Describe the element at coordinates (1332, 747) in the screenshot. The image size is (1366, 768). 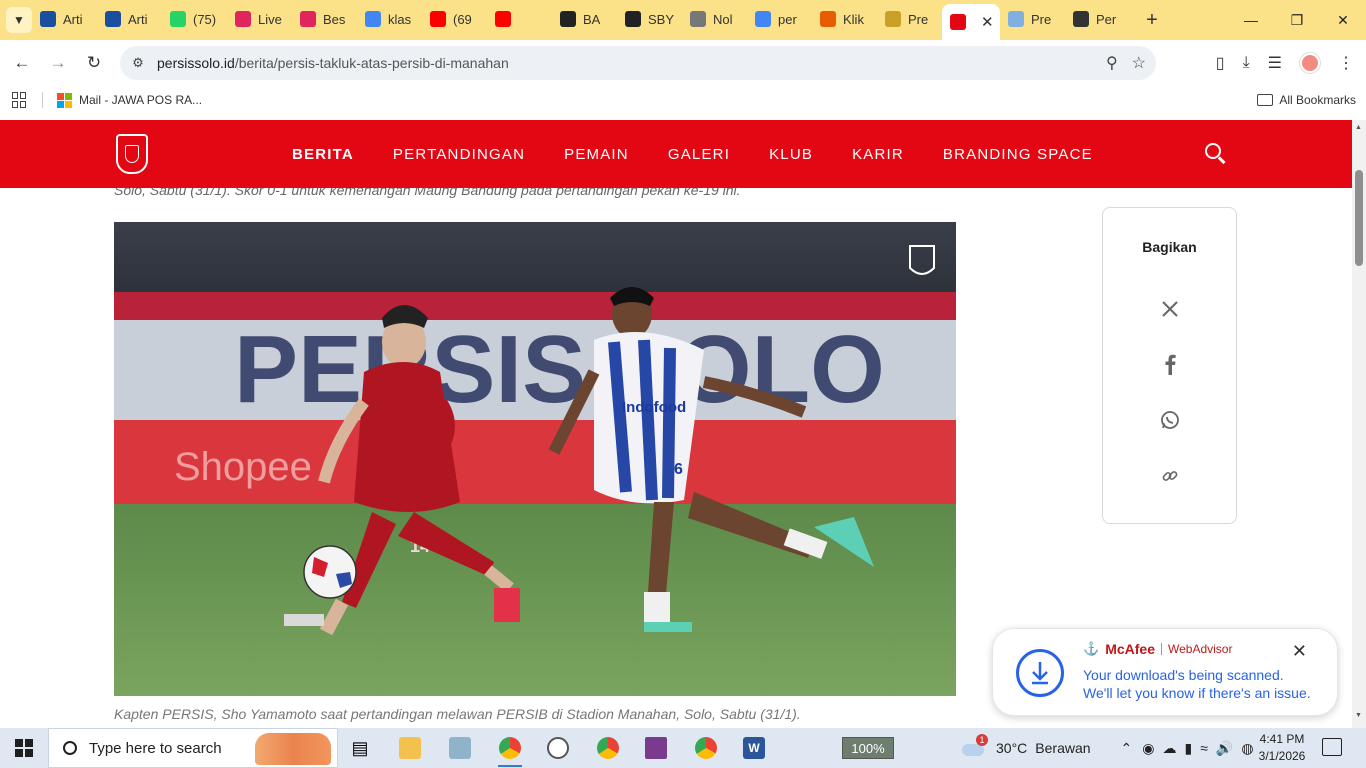
I see `notification-icon` at that location.